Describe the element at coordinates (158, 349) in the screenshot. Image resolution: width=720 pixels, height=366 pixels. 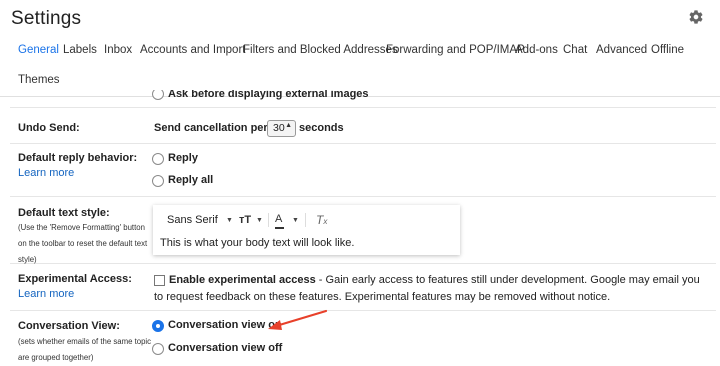
I see `conversation-view-off-radio` at that location.